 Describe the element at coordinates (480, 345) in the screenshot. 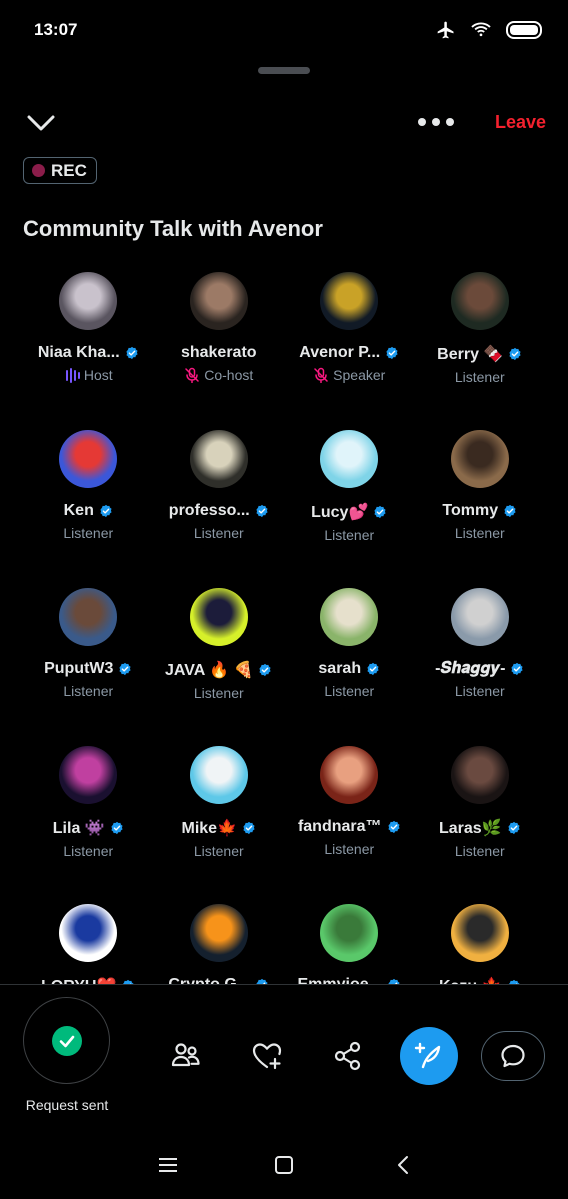

I see `participant-card: Berry 🍫 Listener` at that location.